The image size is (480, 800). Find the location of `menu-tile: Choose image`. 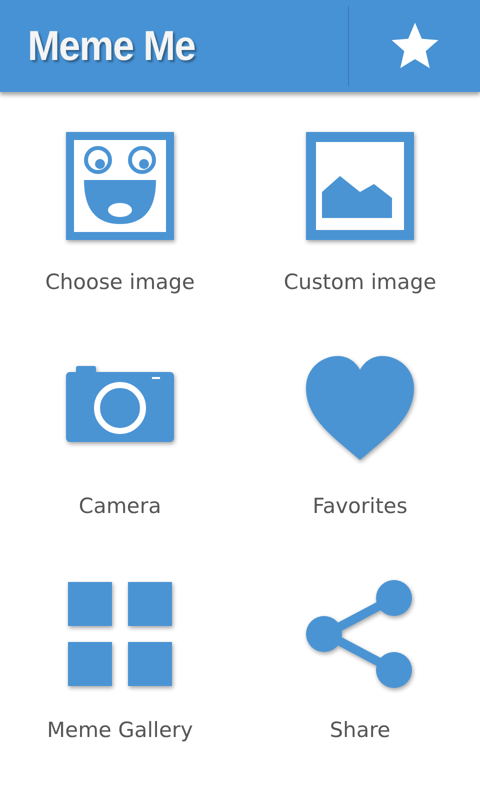

menu-tile: Choose image is located at coordinates (120, 240).